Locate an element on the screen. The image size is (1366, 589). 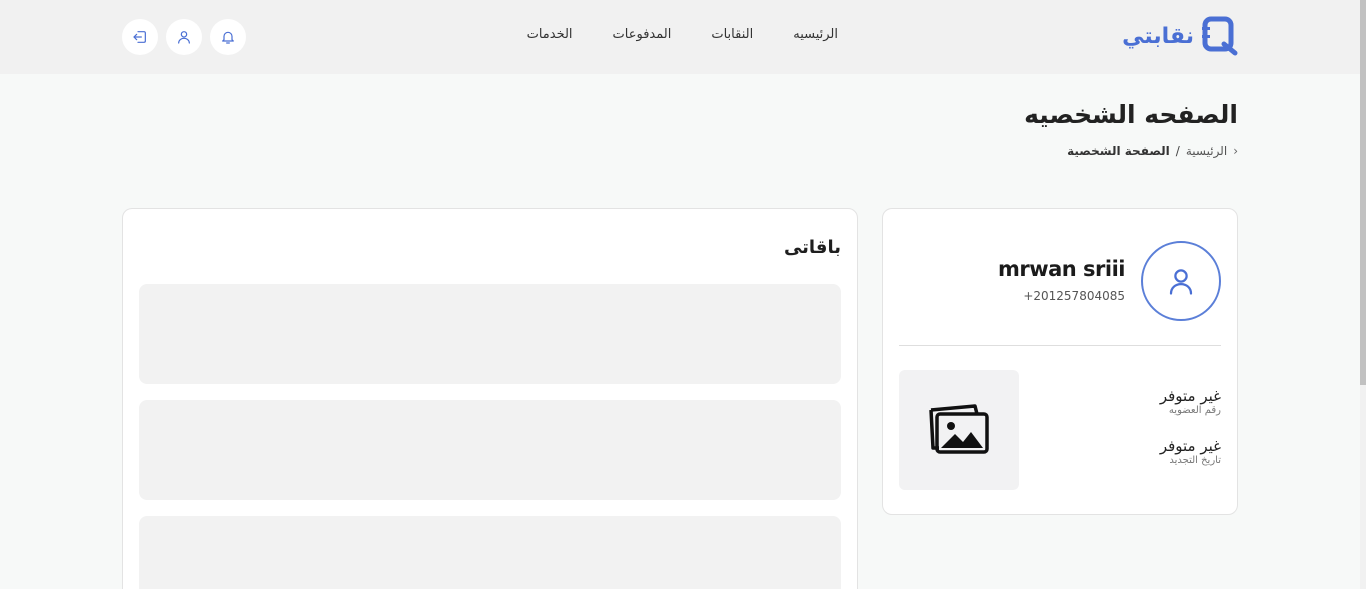
user-phone: +201257804085 is located at coordinates (1074, 296).